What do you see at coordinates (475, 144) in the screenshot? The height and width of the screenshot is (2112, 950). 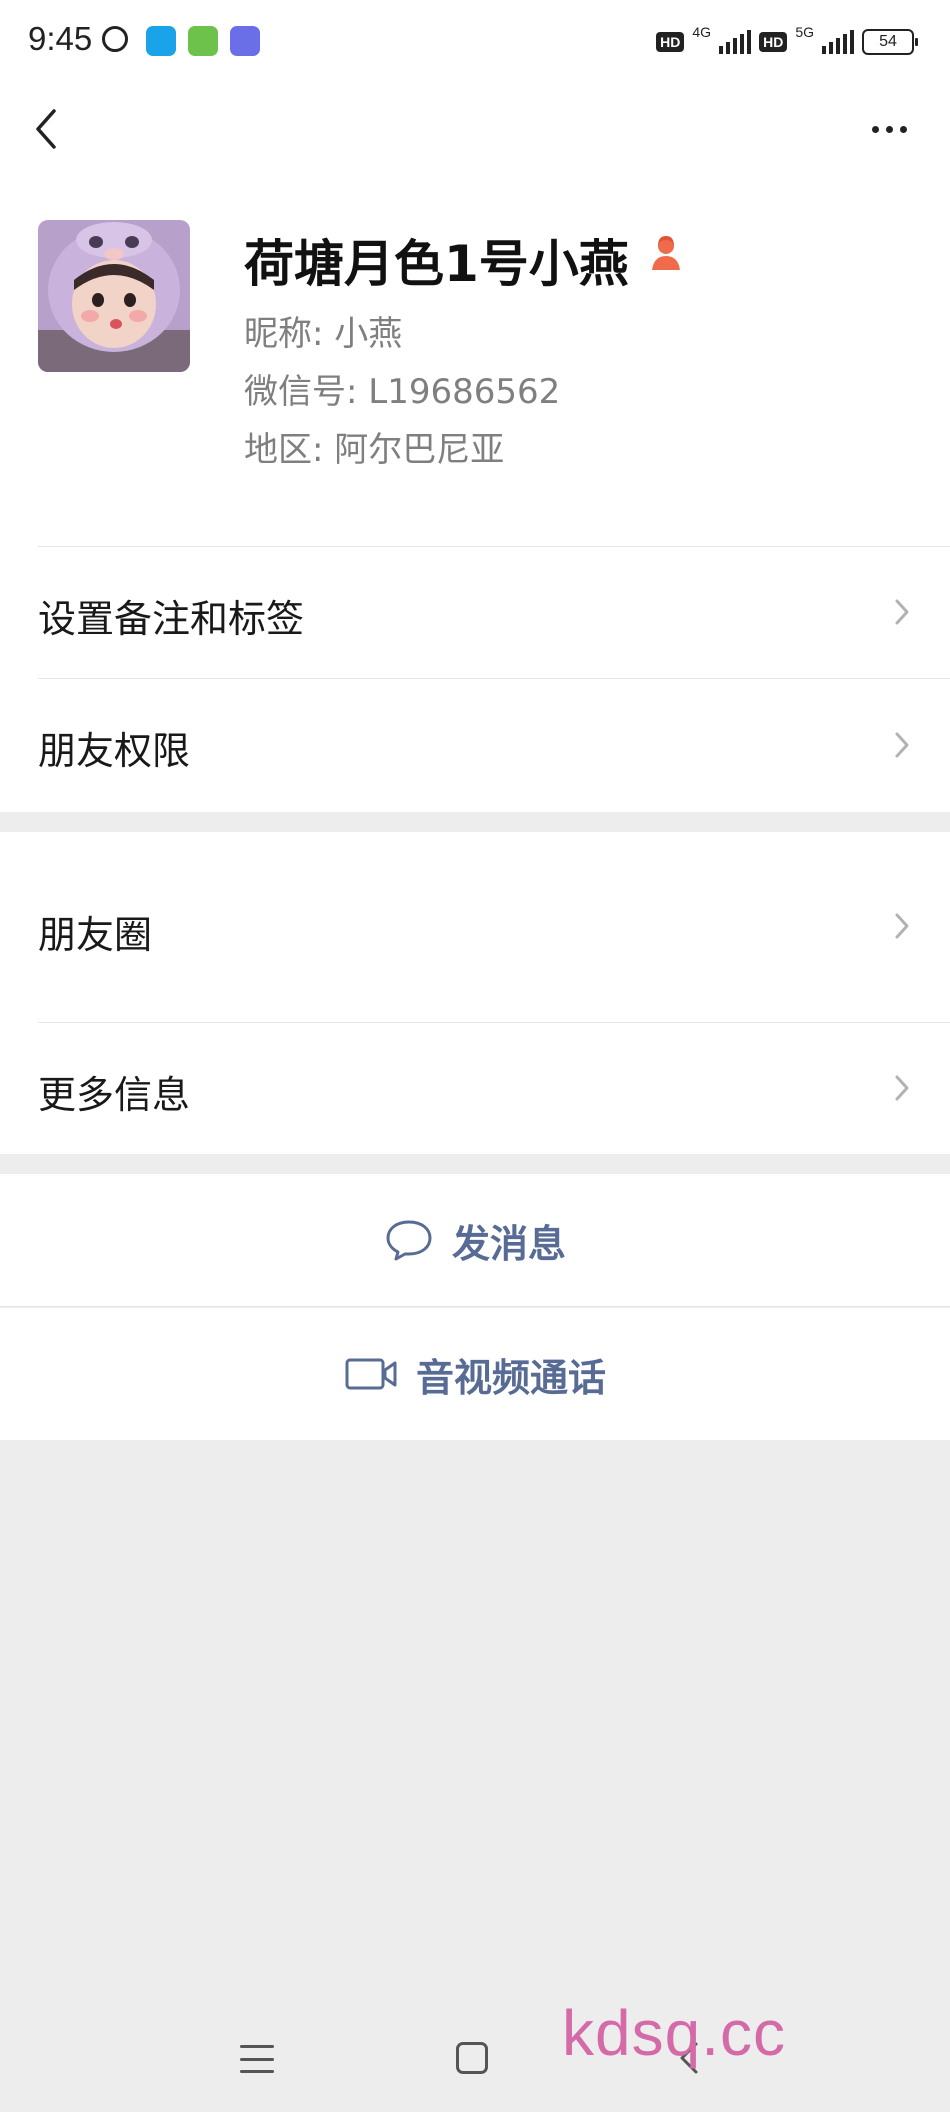 I see `top-navigation` at bounding box center [475, 144].